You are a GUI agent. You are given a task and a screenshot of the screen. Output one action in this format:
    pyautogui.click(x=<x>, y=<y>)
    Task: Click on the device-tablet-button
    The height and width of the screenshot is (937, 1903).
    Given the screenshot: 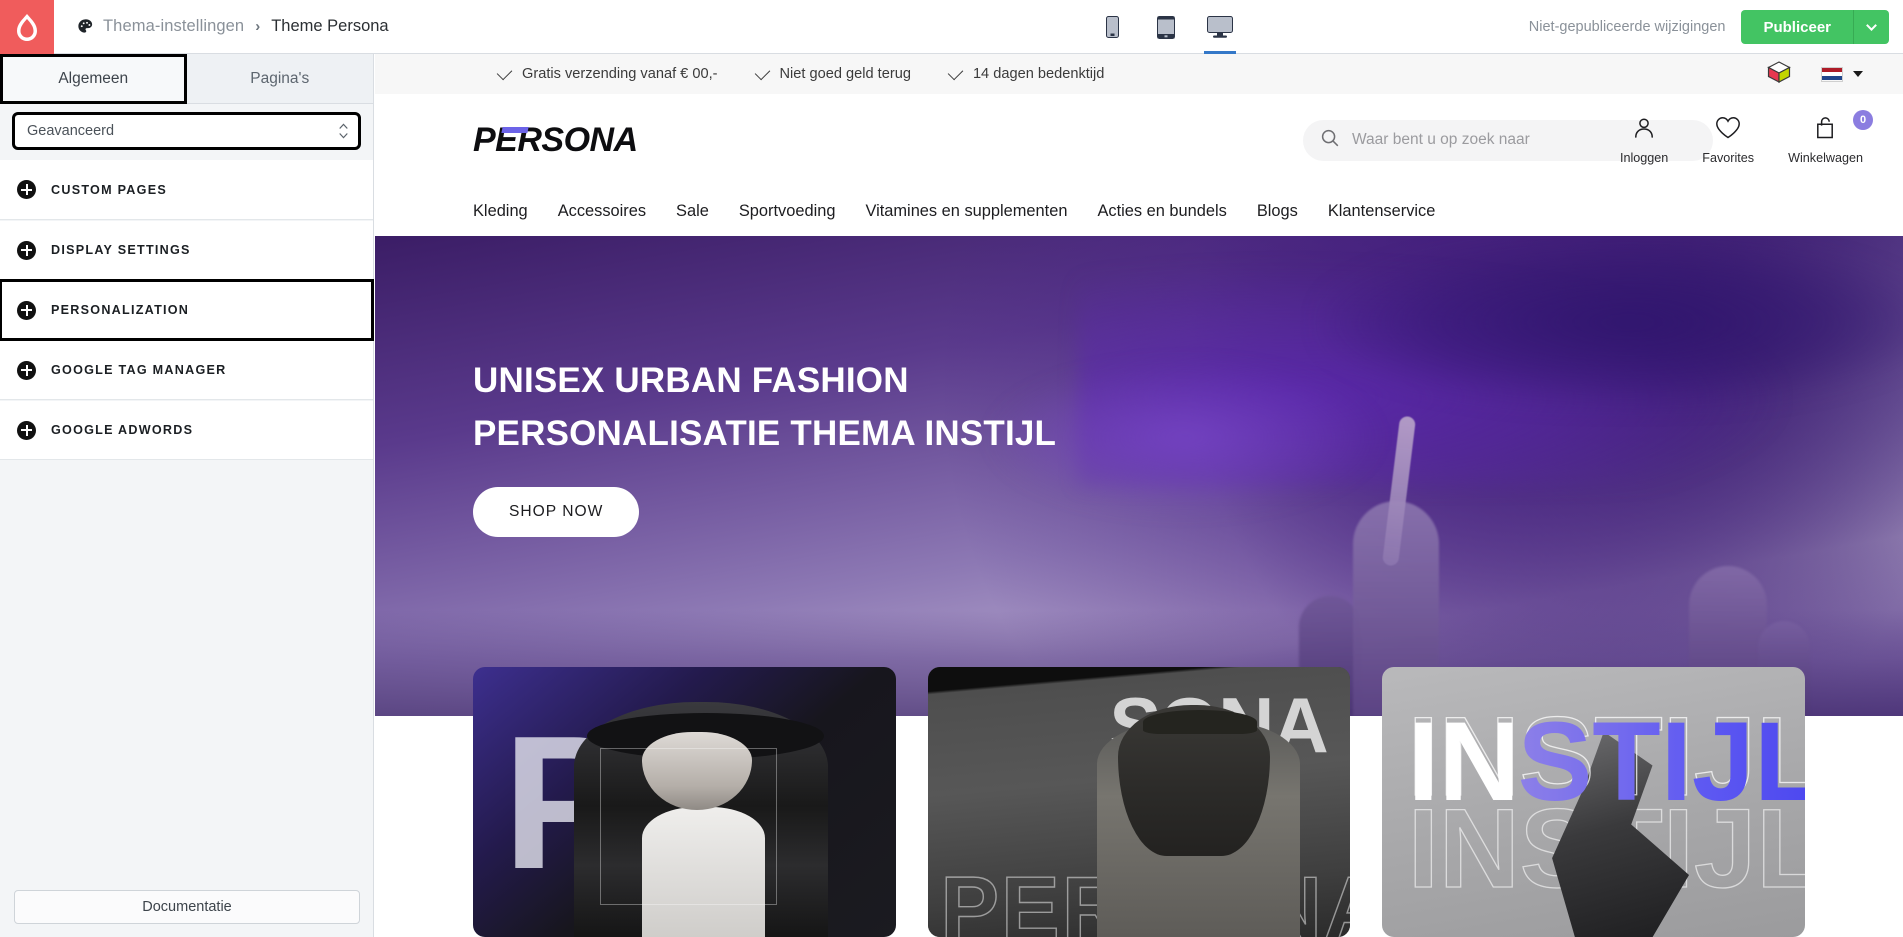 What is the action you would take?
    pyautogui.click(x=1166, y=27)
    